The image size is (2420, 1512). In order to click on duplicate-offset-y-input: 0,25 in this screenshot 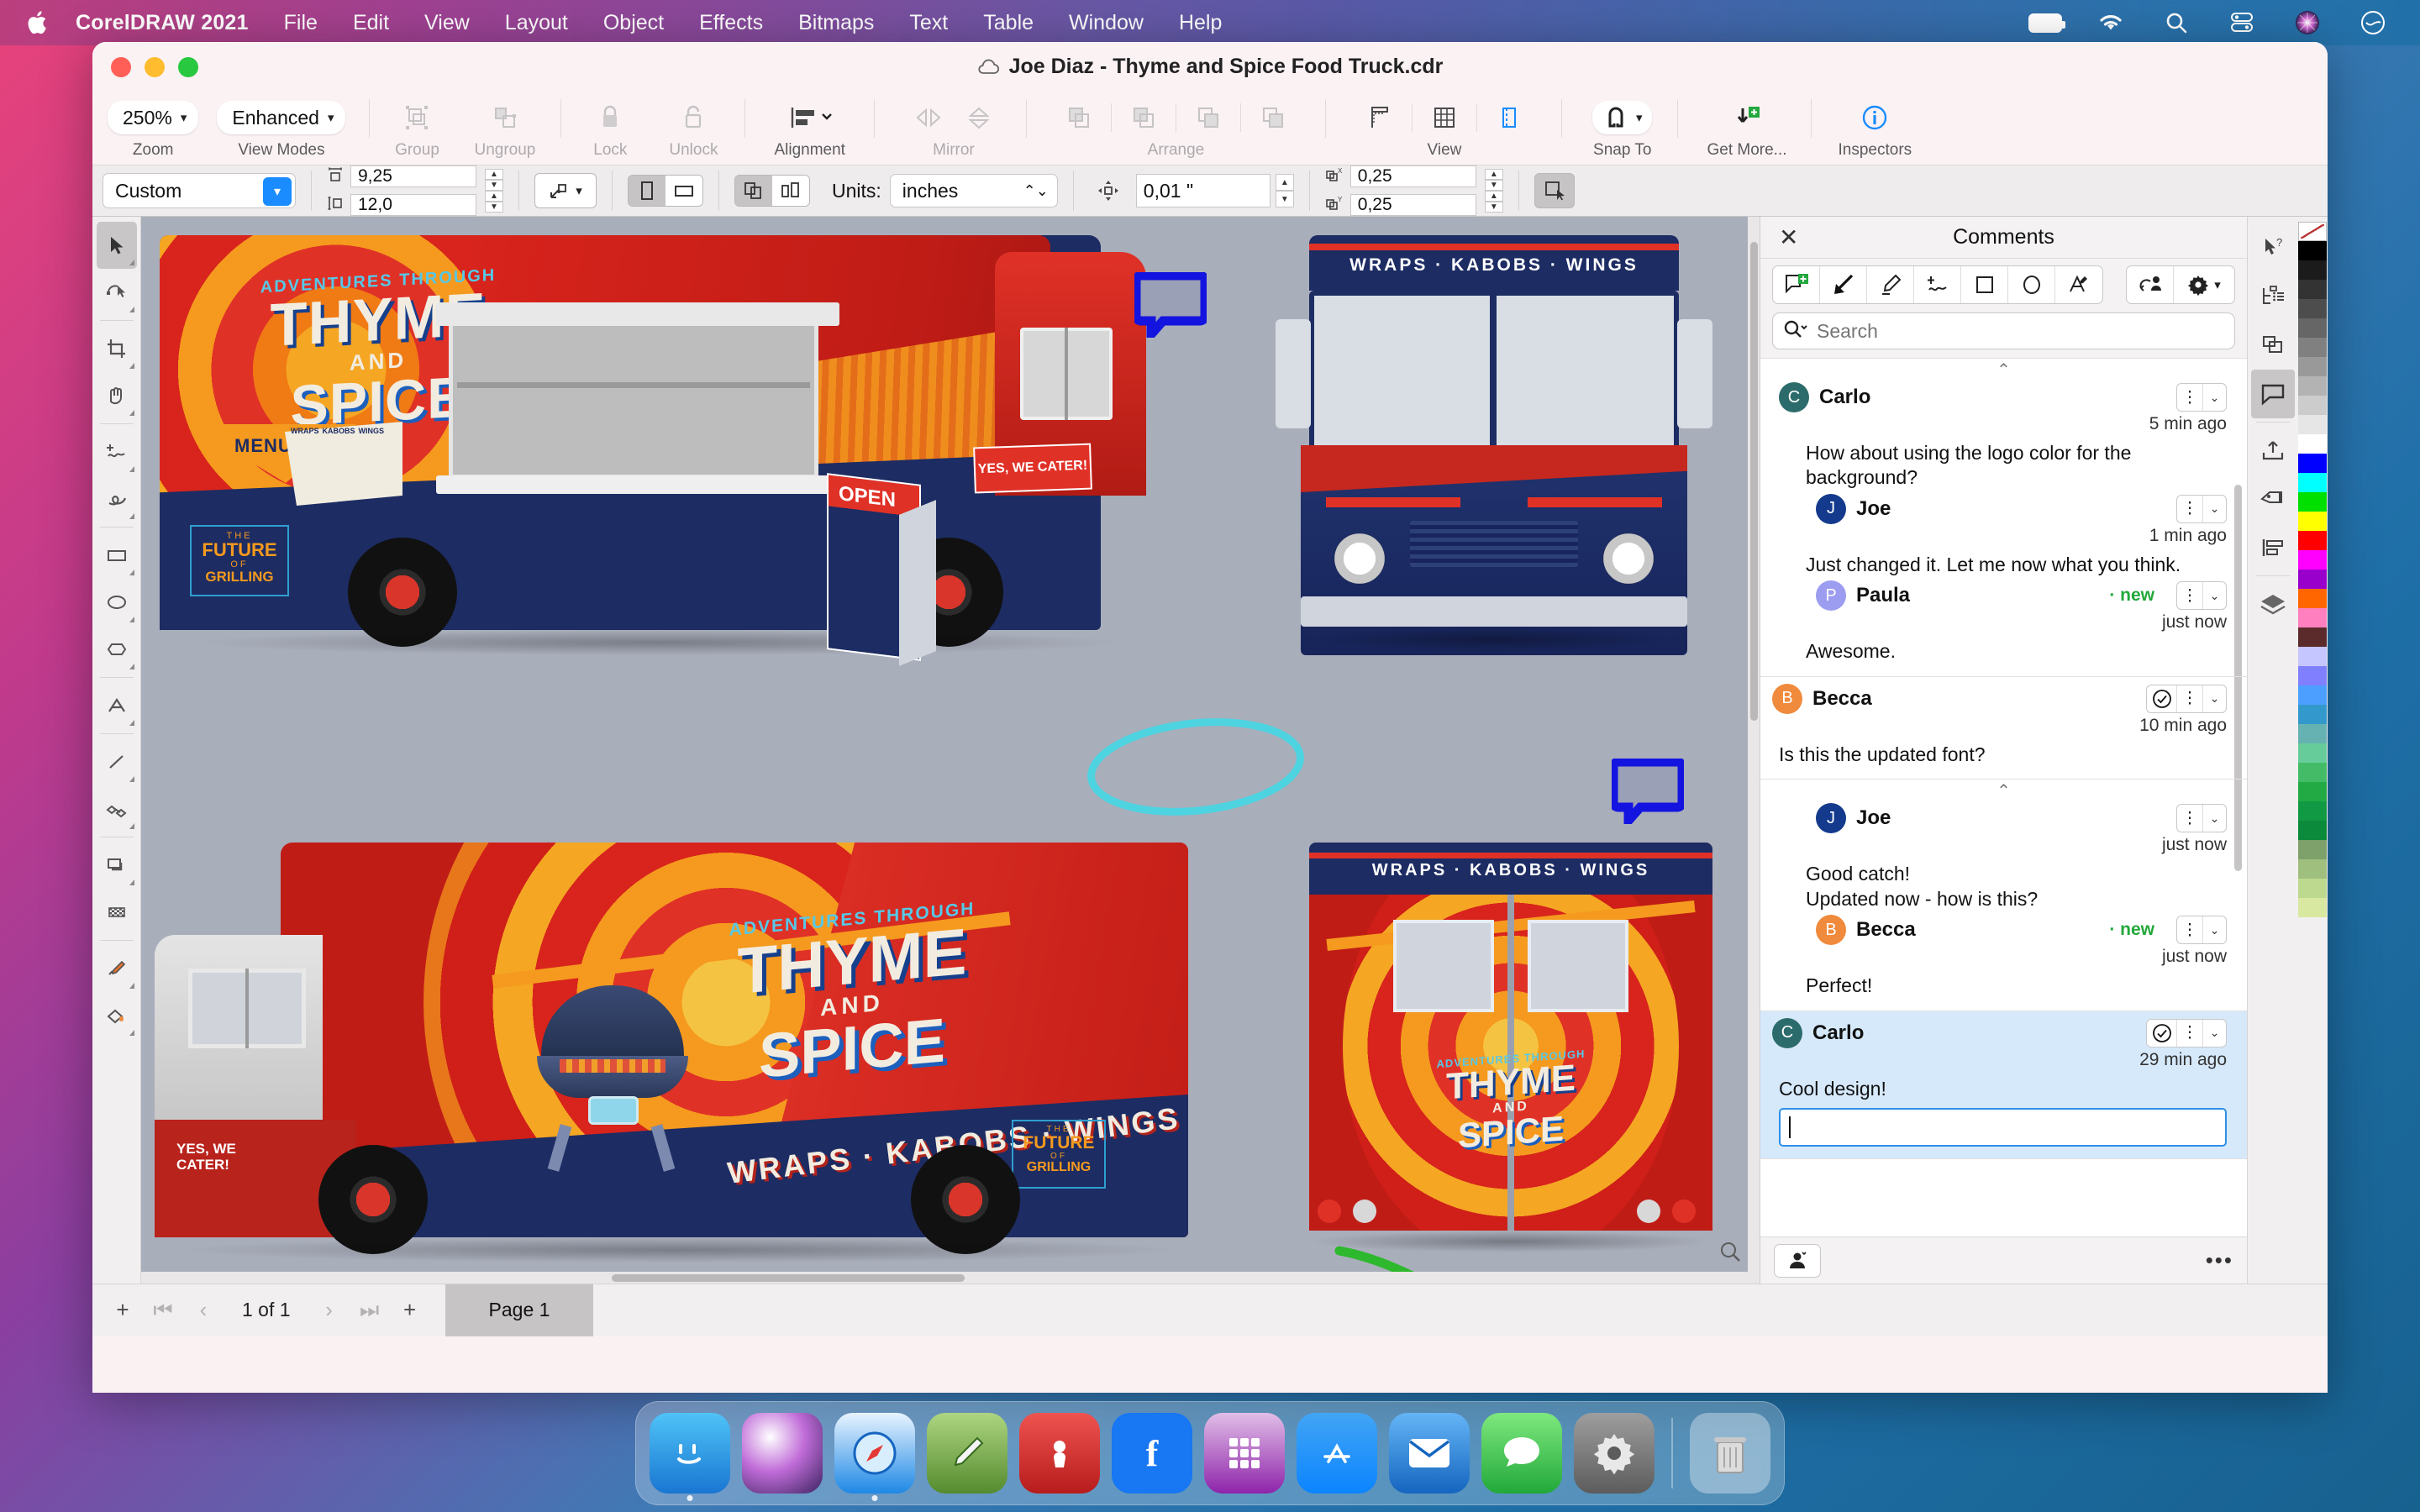, I will do `click(1412, 205)`.